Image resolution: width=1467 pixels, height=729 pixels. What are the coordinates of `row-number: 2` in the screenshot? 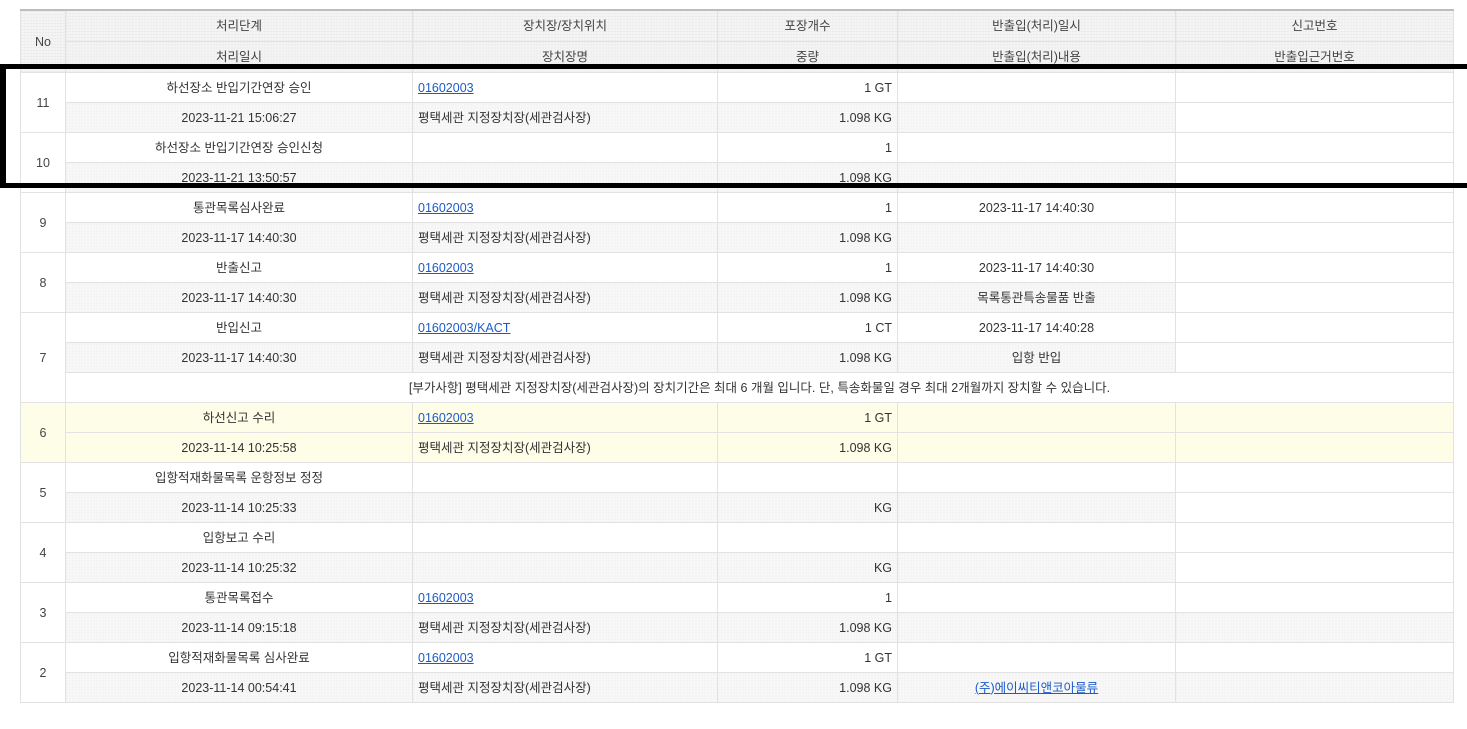 It's located at (43, 672).